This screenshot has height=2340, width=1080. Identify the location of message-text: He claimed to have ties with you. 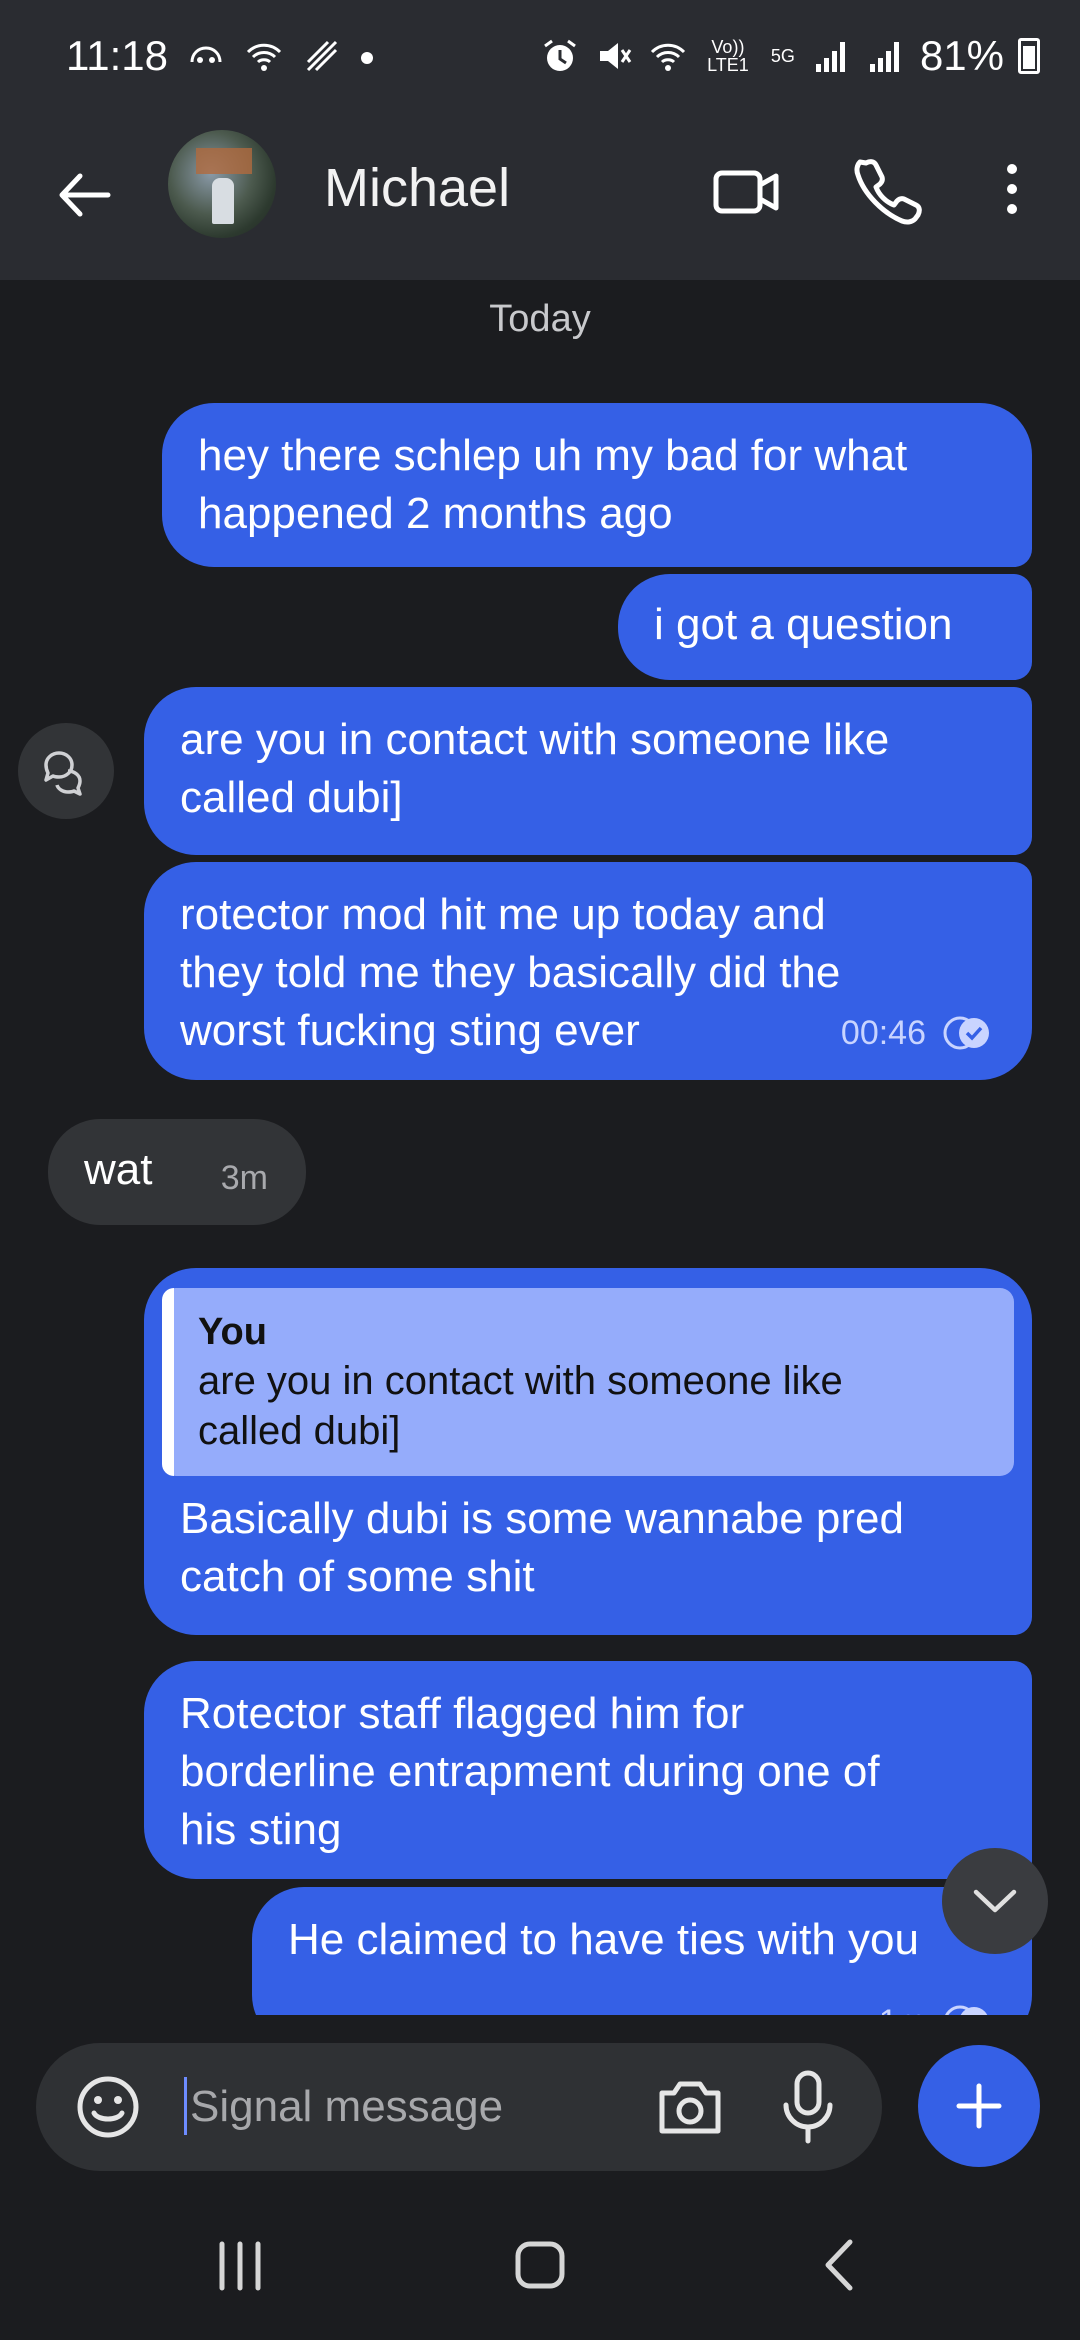
(603, 1939).